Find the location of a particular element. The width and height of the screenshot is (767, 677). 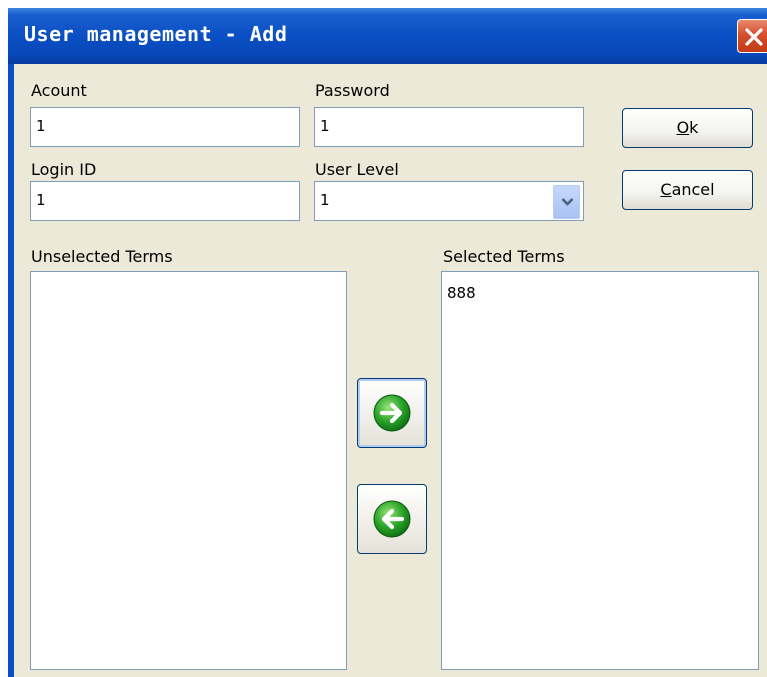

account-label: Acount is located at coordinates (59, 90).